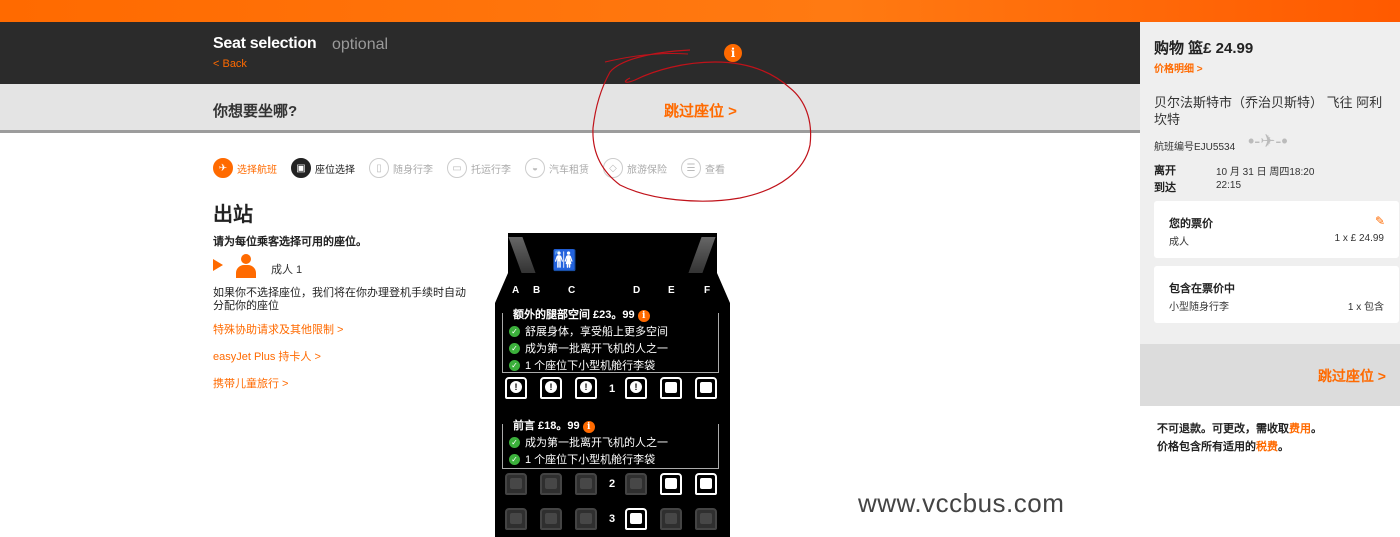 Image resolution: width=1400 pixels, height=537 pixels. Describe the element at coordinates (278, 383) in the screenshot. I see `children-travel-link: 携带儿童旅行 >` at that location.